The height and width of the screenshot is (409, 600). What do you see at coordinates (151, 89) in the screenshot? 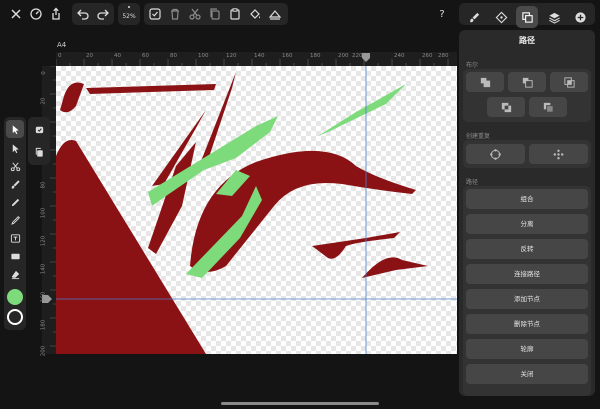
I see `red-stroke-long` at bounding box center [151, 89].